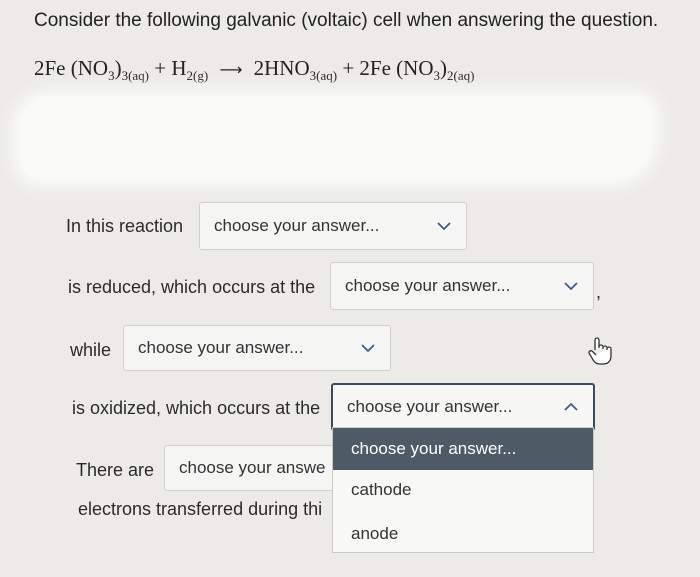 Image resolution: width=700 pixels, height=577 pixels. Describe the element at coordinates (415, 68) in the screenshot. I see `product-2-body: (NO` at that location.